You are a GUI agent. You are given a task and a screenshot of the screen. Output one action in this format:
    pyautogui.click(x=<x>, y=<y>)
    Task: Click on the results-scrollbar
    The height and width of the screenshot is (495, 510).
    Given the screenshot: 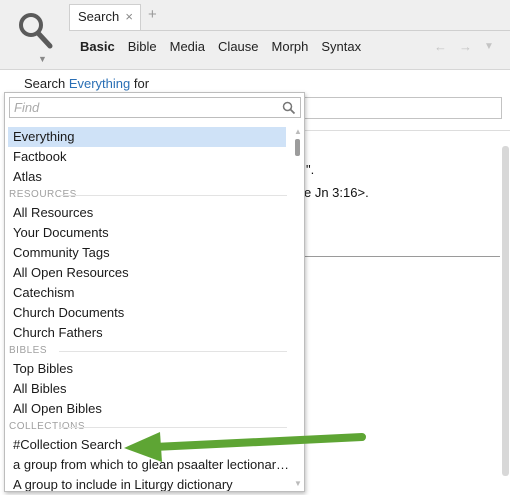 What is the action you would take?
    pyautogui.click(x=505, y=311)
    